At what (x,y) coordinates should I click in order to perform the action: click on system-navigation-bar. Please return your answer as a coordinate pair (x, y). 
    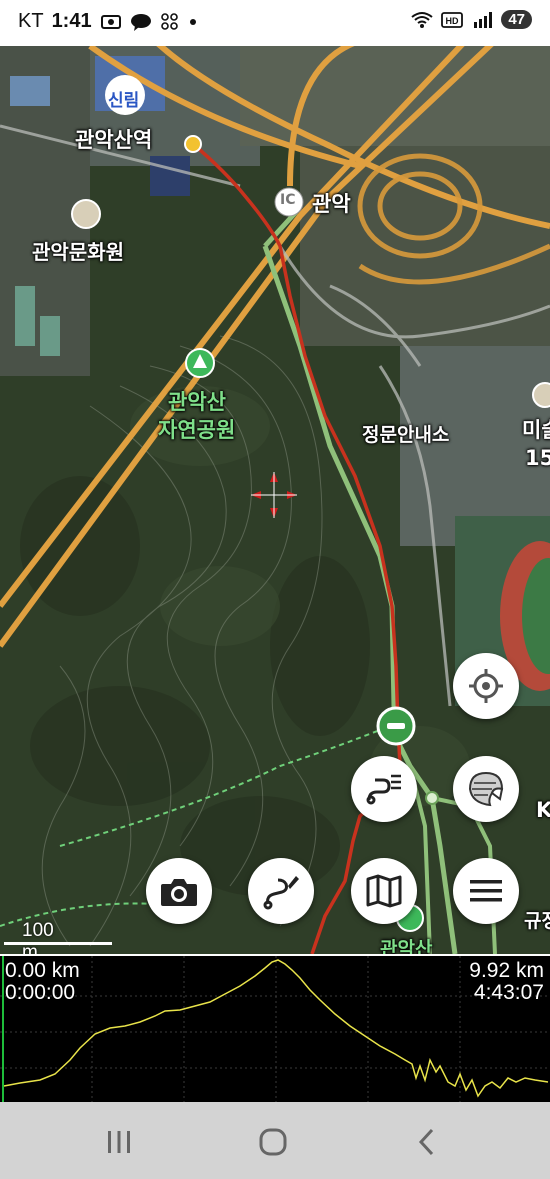
    Looking at the image, I should click on (275, 1140).